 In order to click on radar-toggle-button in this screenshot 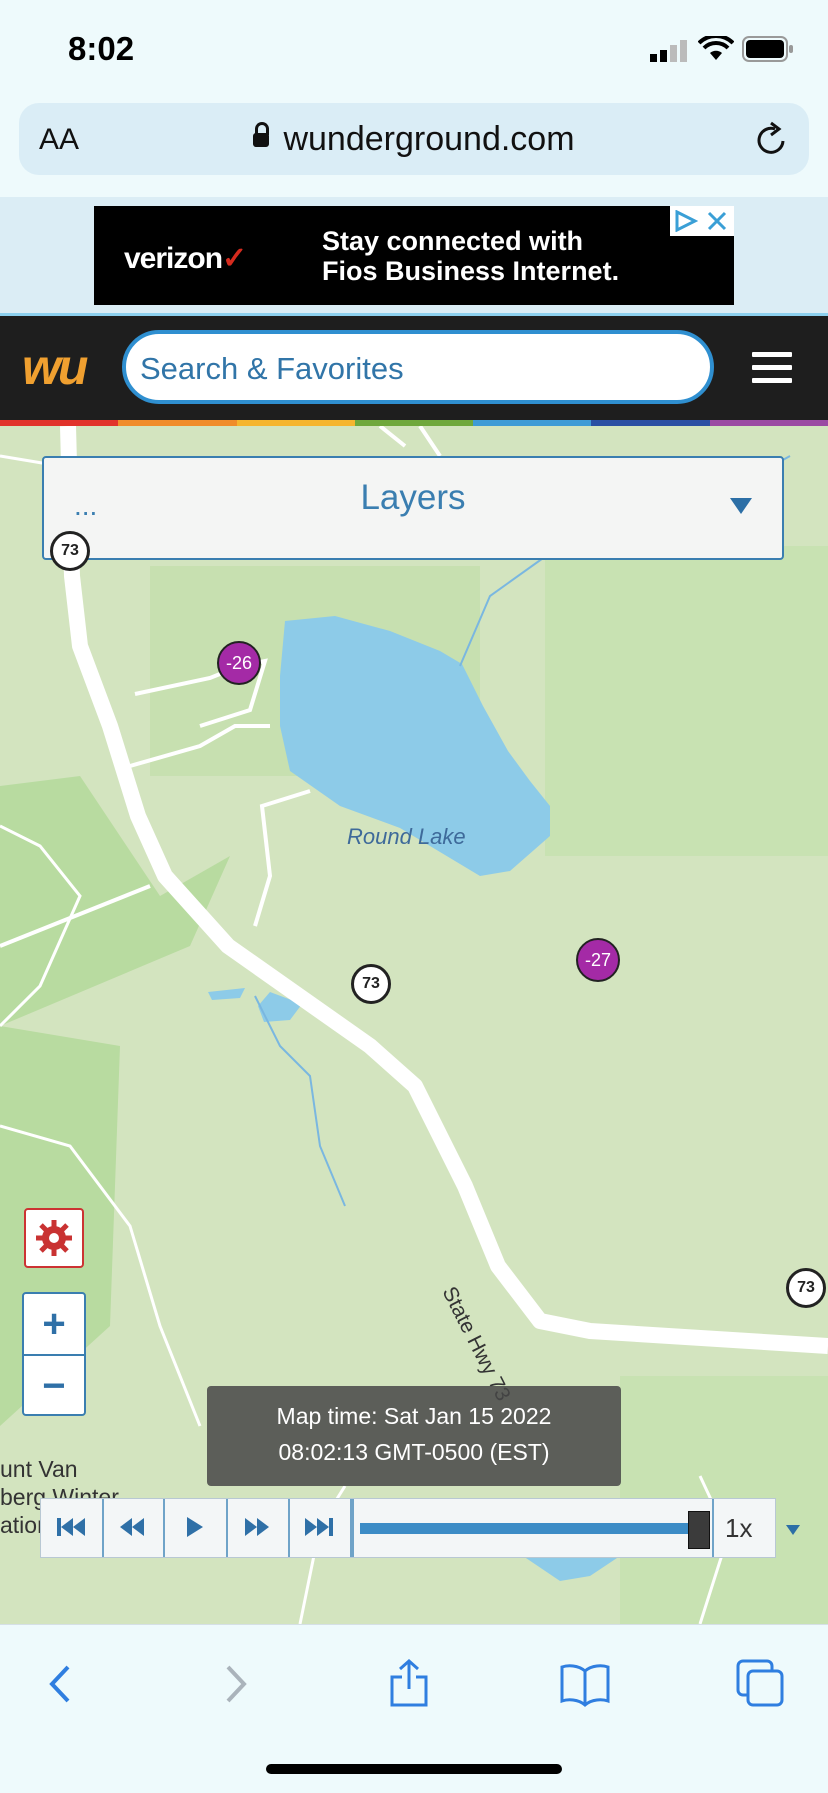, I will do `click(54, 1238)`.